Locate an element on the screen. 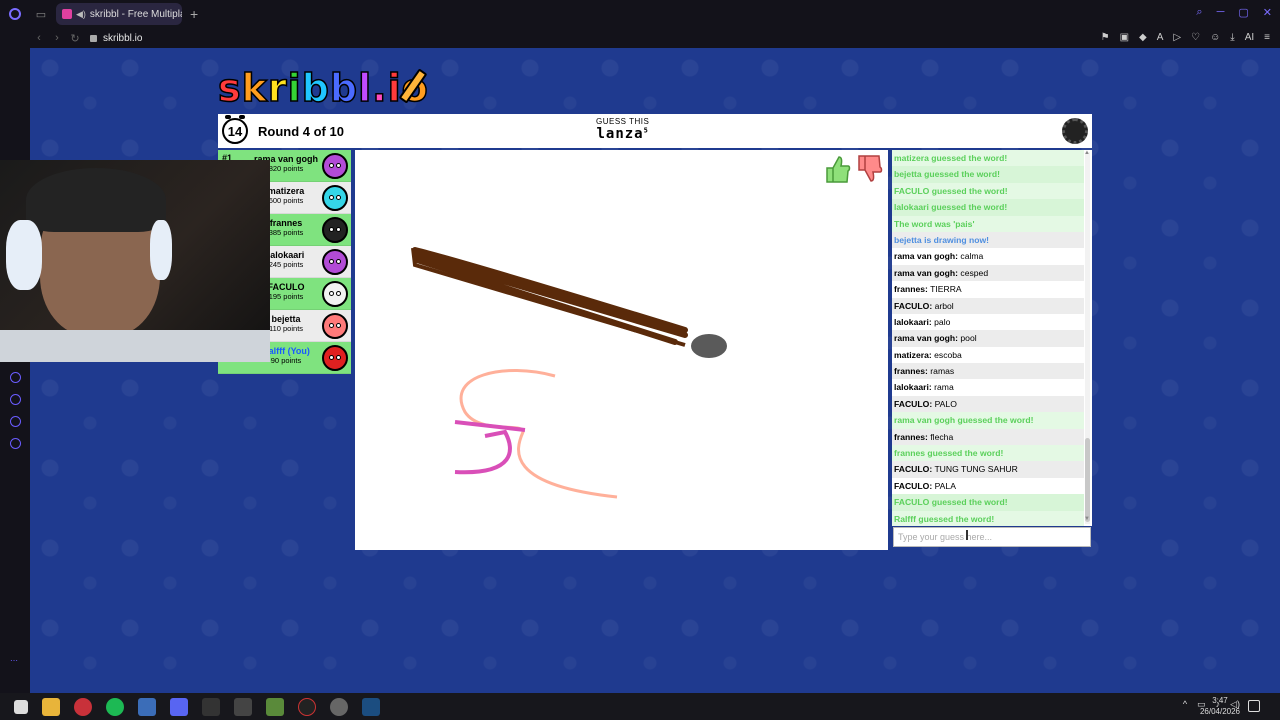 This screenshot has height=720, width=1280. forward-icon: › is located at coordinates (57, 38).